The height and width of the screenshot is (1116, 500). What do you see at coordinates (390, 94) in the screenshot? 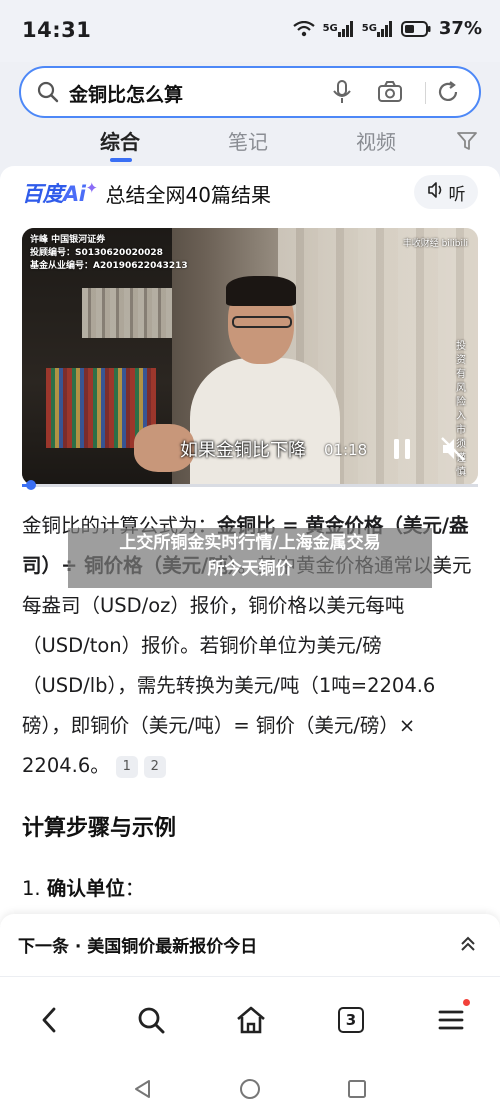
I see `camera-icon` at bounding box center [390, 94].